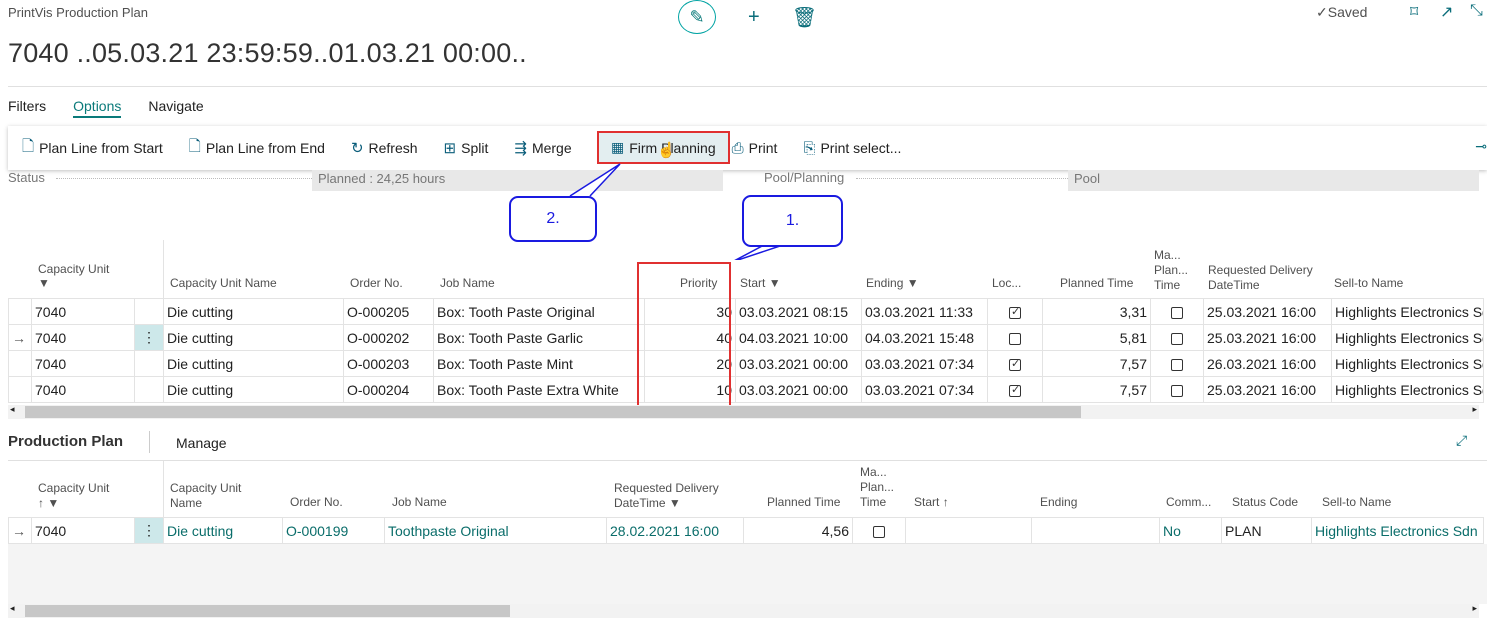 The width and height of the screenshot is (1487, 622). I want to click on col-start: Start ▼, so click(760, 283).